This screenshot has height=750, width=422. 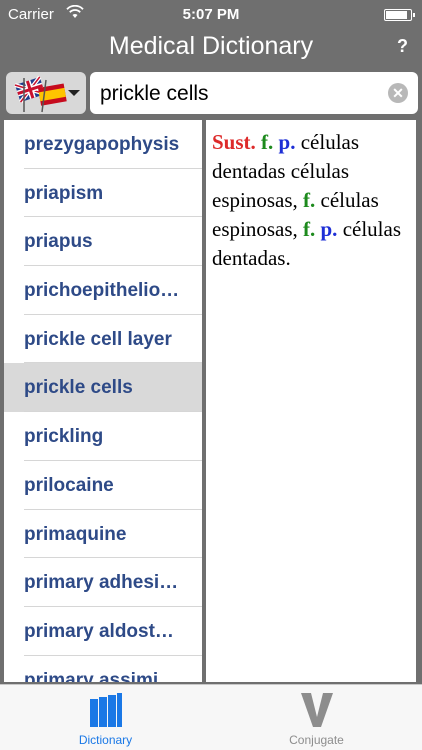 I want to click on list-item-label: primaquine, so click(x=75, y=534).